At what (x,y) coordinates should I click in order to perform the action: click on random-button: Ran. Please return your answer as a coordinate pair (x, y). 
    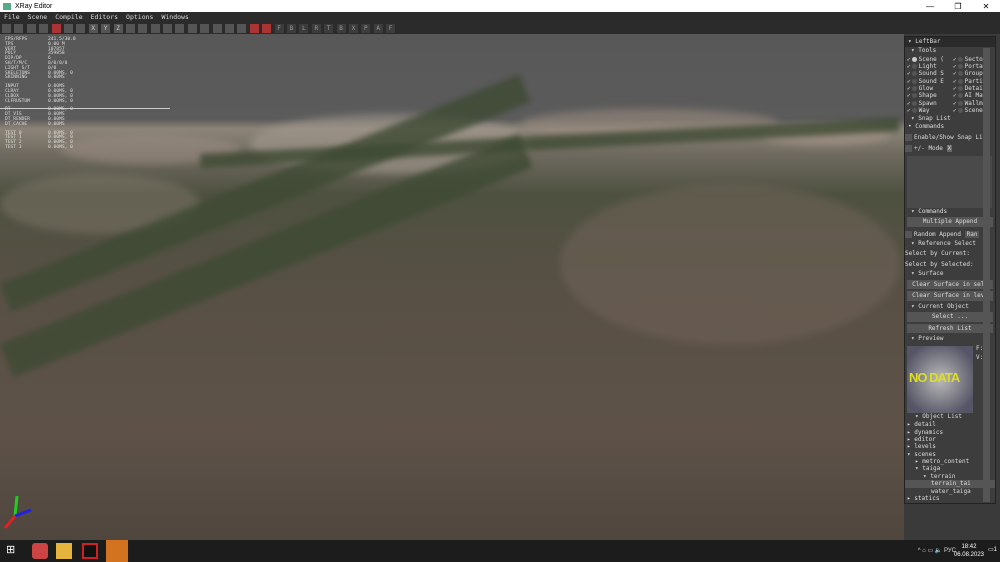
    Looking at the image, I should click on (972, 234).